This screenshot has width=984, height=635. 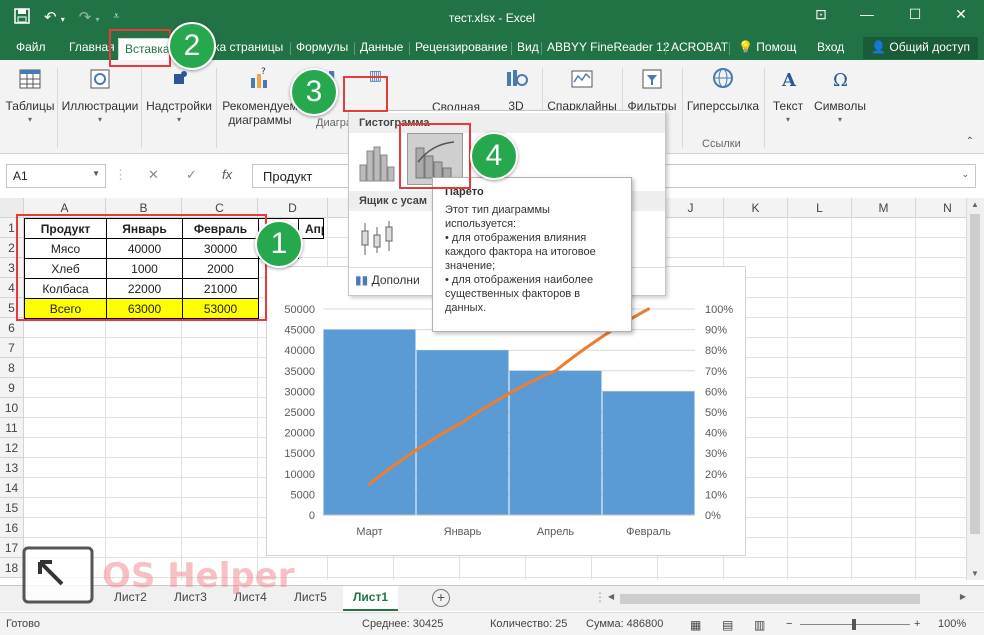 What do you see at coordinates (12, 388) in the screenshot?
I see `row-header-9: 9` at bounding box center [12, 388].